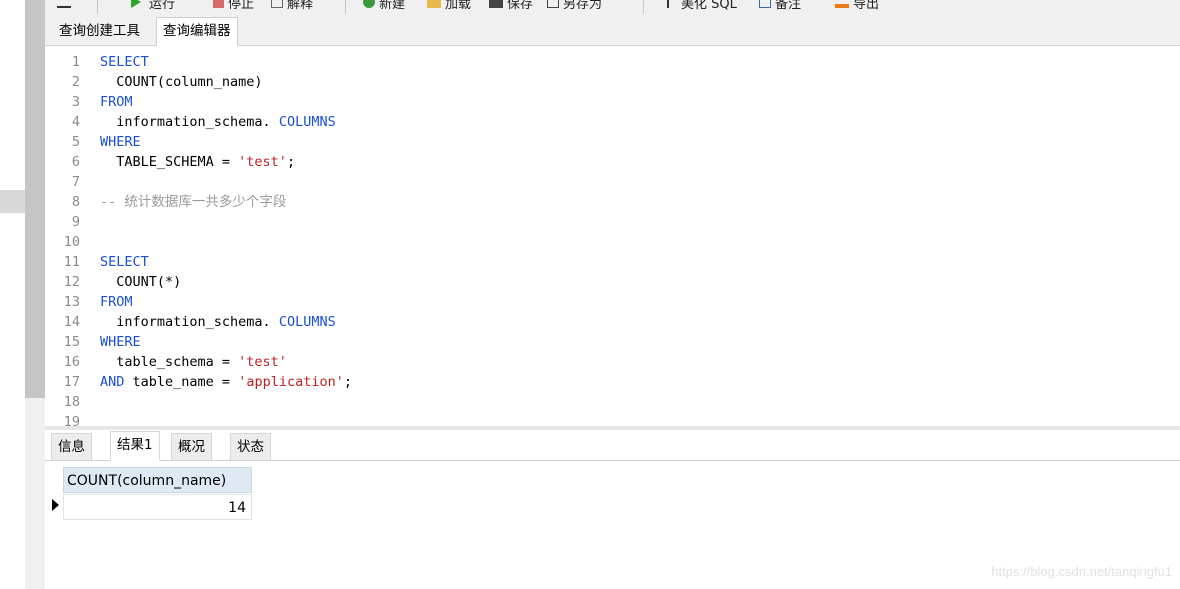  Describe the element at coordinates (857, 6) in the screenshot. I see `export-button: 导出` at that location.